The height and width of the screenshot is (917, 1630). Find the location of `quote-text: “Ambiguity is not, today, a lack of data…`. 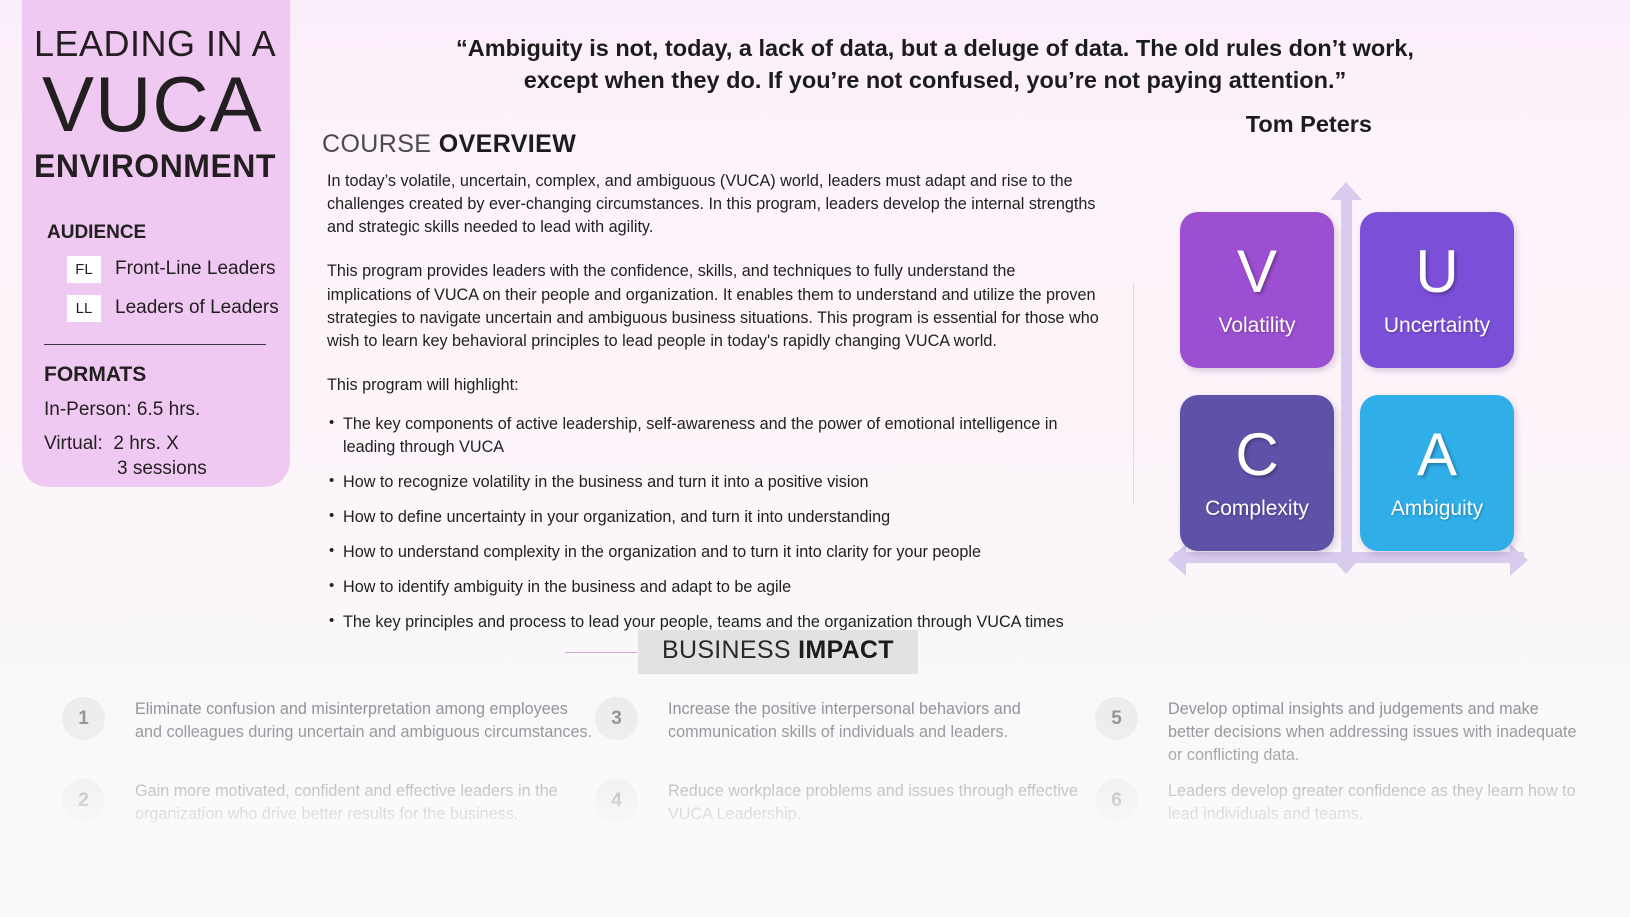

quote-text: “Ambiguity is not, today, a lack of data… is located at coordinates (935, 64).